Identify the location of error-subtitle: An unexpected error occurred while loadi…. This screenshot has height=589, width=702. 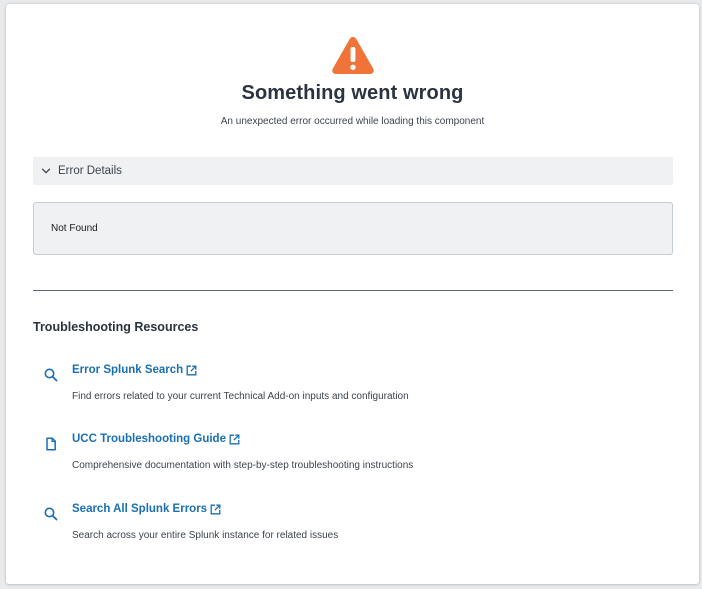
(352, 121).